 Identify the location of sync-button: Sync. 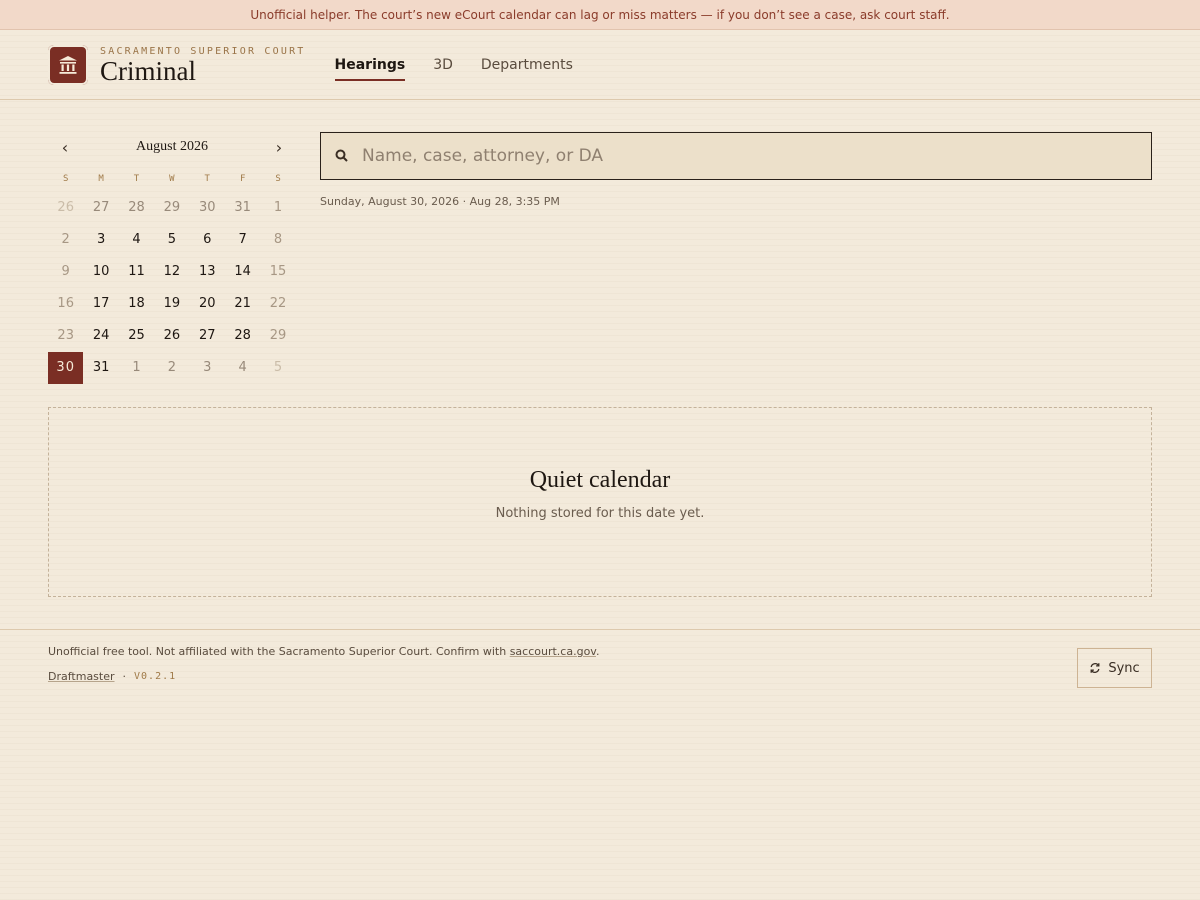
(1114, 668).